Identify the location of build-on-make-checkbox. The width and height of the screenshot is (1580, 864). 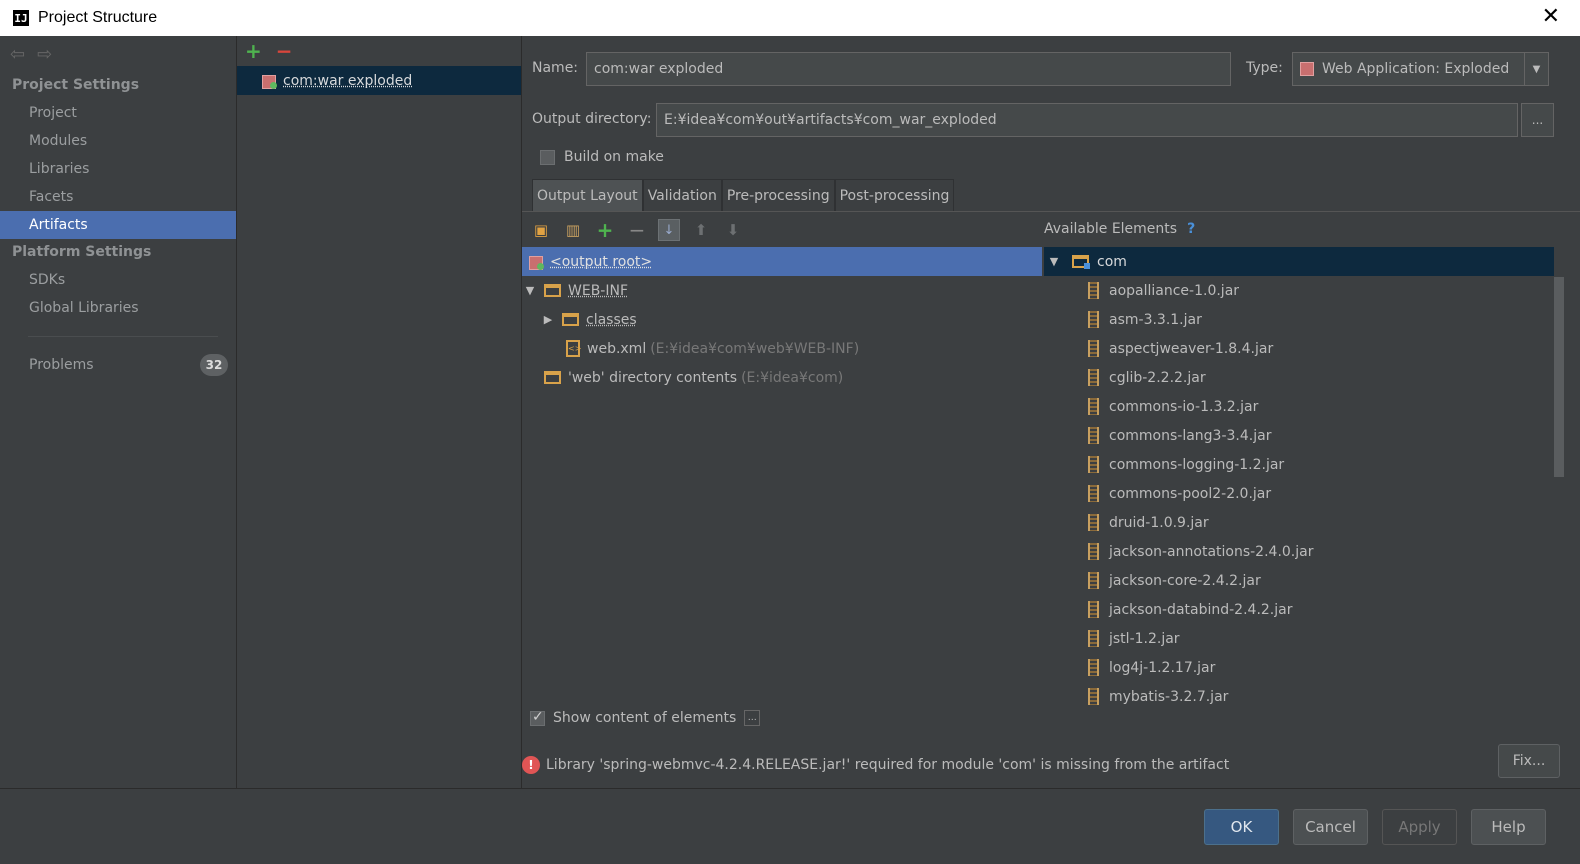
(547, 157).